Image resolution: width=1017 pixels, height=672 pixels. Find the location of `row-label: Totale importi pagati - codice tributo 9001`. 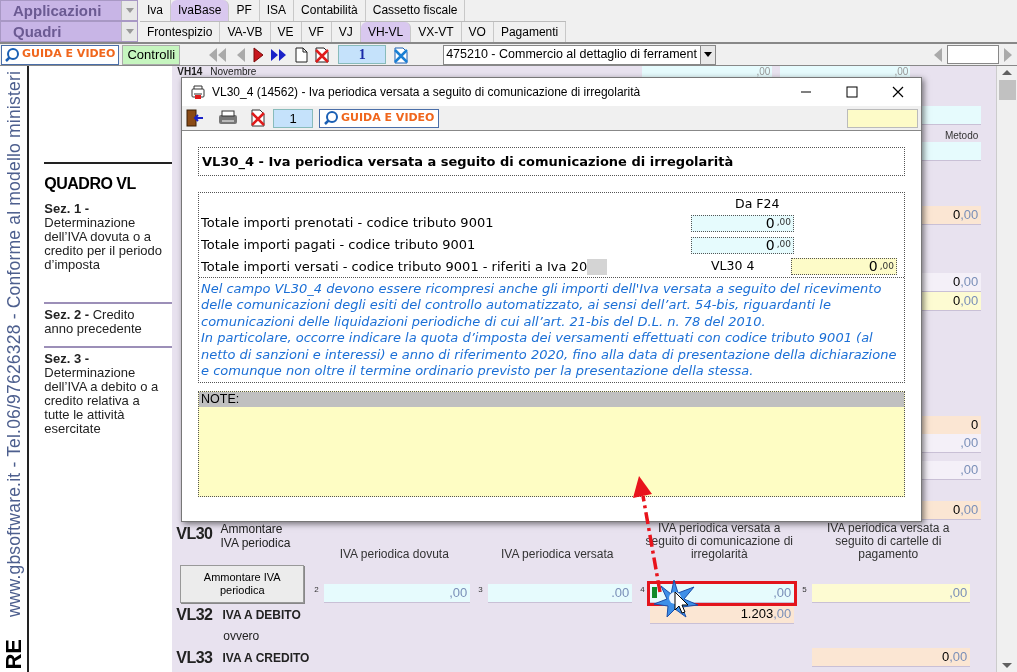

row-label: Totale importi pagati - codice tributo 9001 is located at coordinates (338, 245).